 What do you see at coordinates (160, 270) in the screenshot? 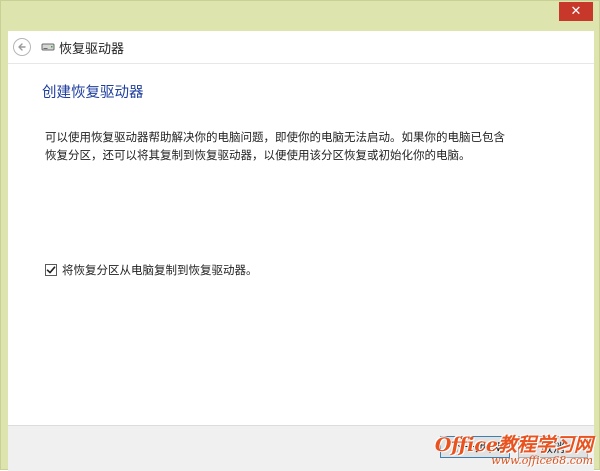
I see `copy-partition-label: 将恢复分区从电脑复制到恢复驱动器。` at bounding box center [160, 270].